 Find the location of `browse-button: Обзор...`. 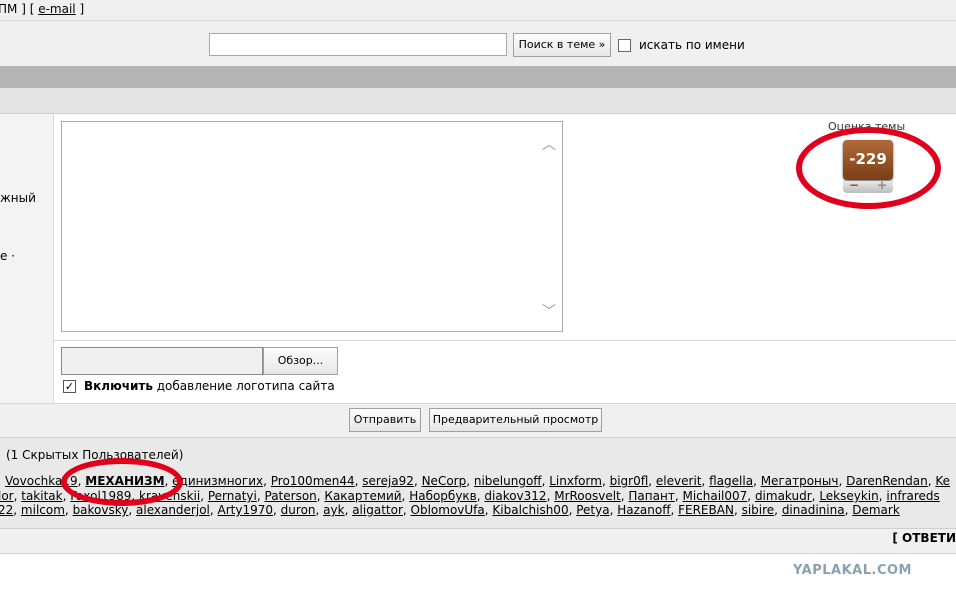

browse-button: Обзор... is located at coordinates (300, 361).